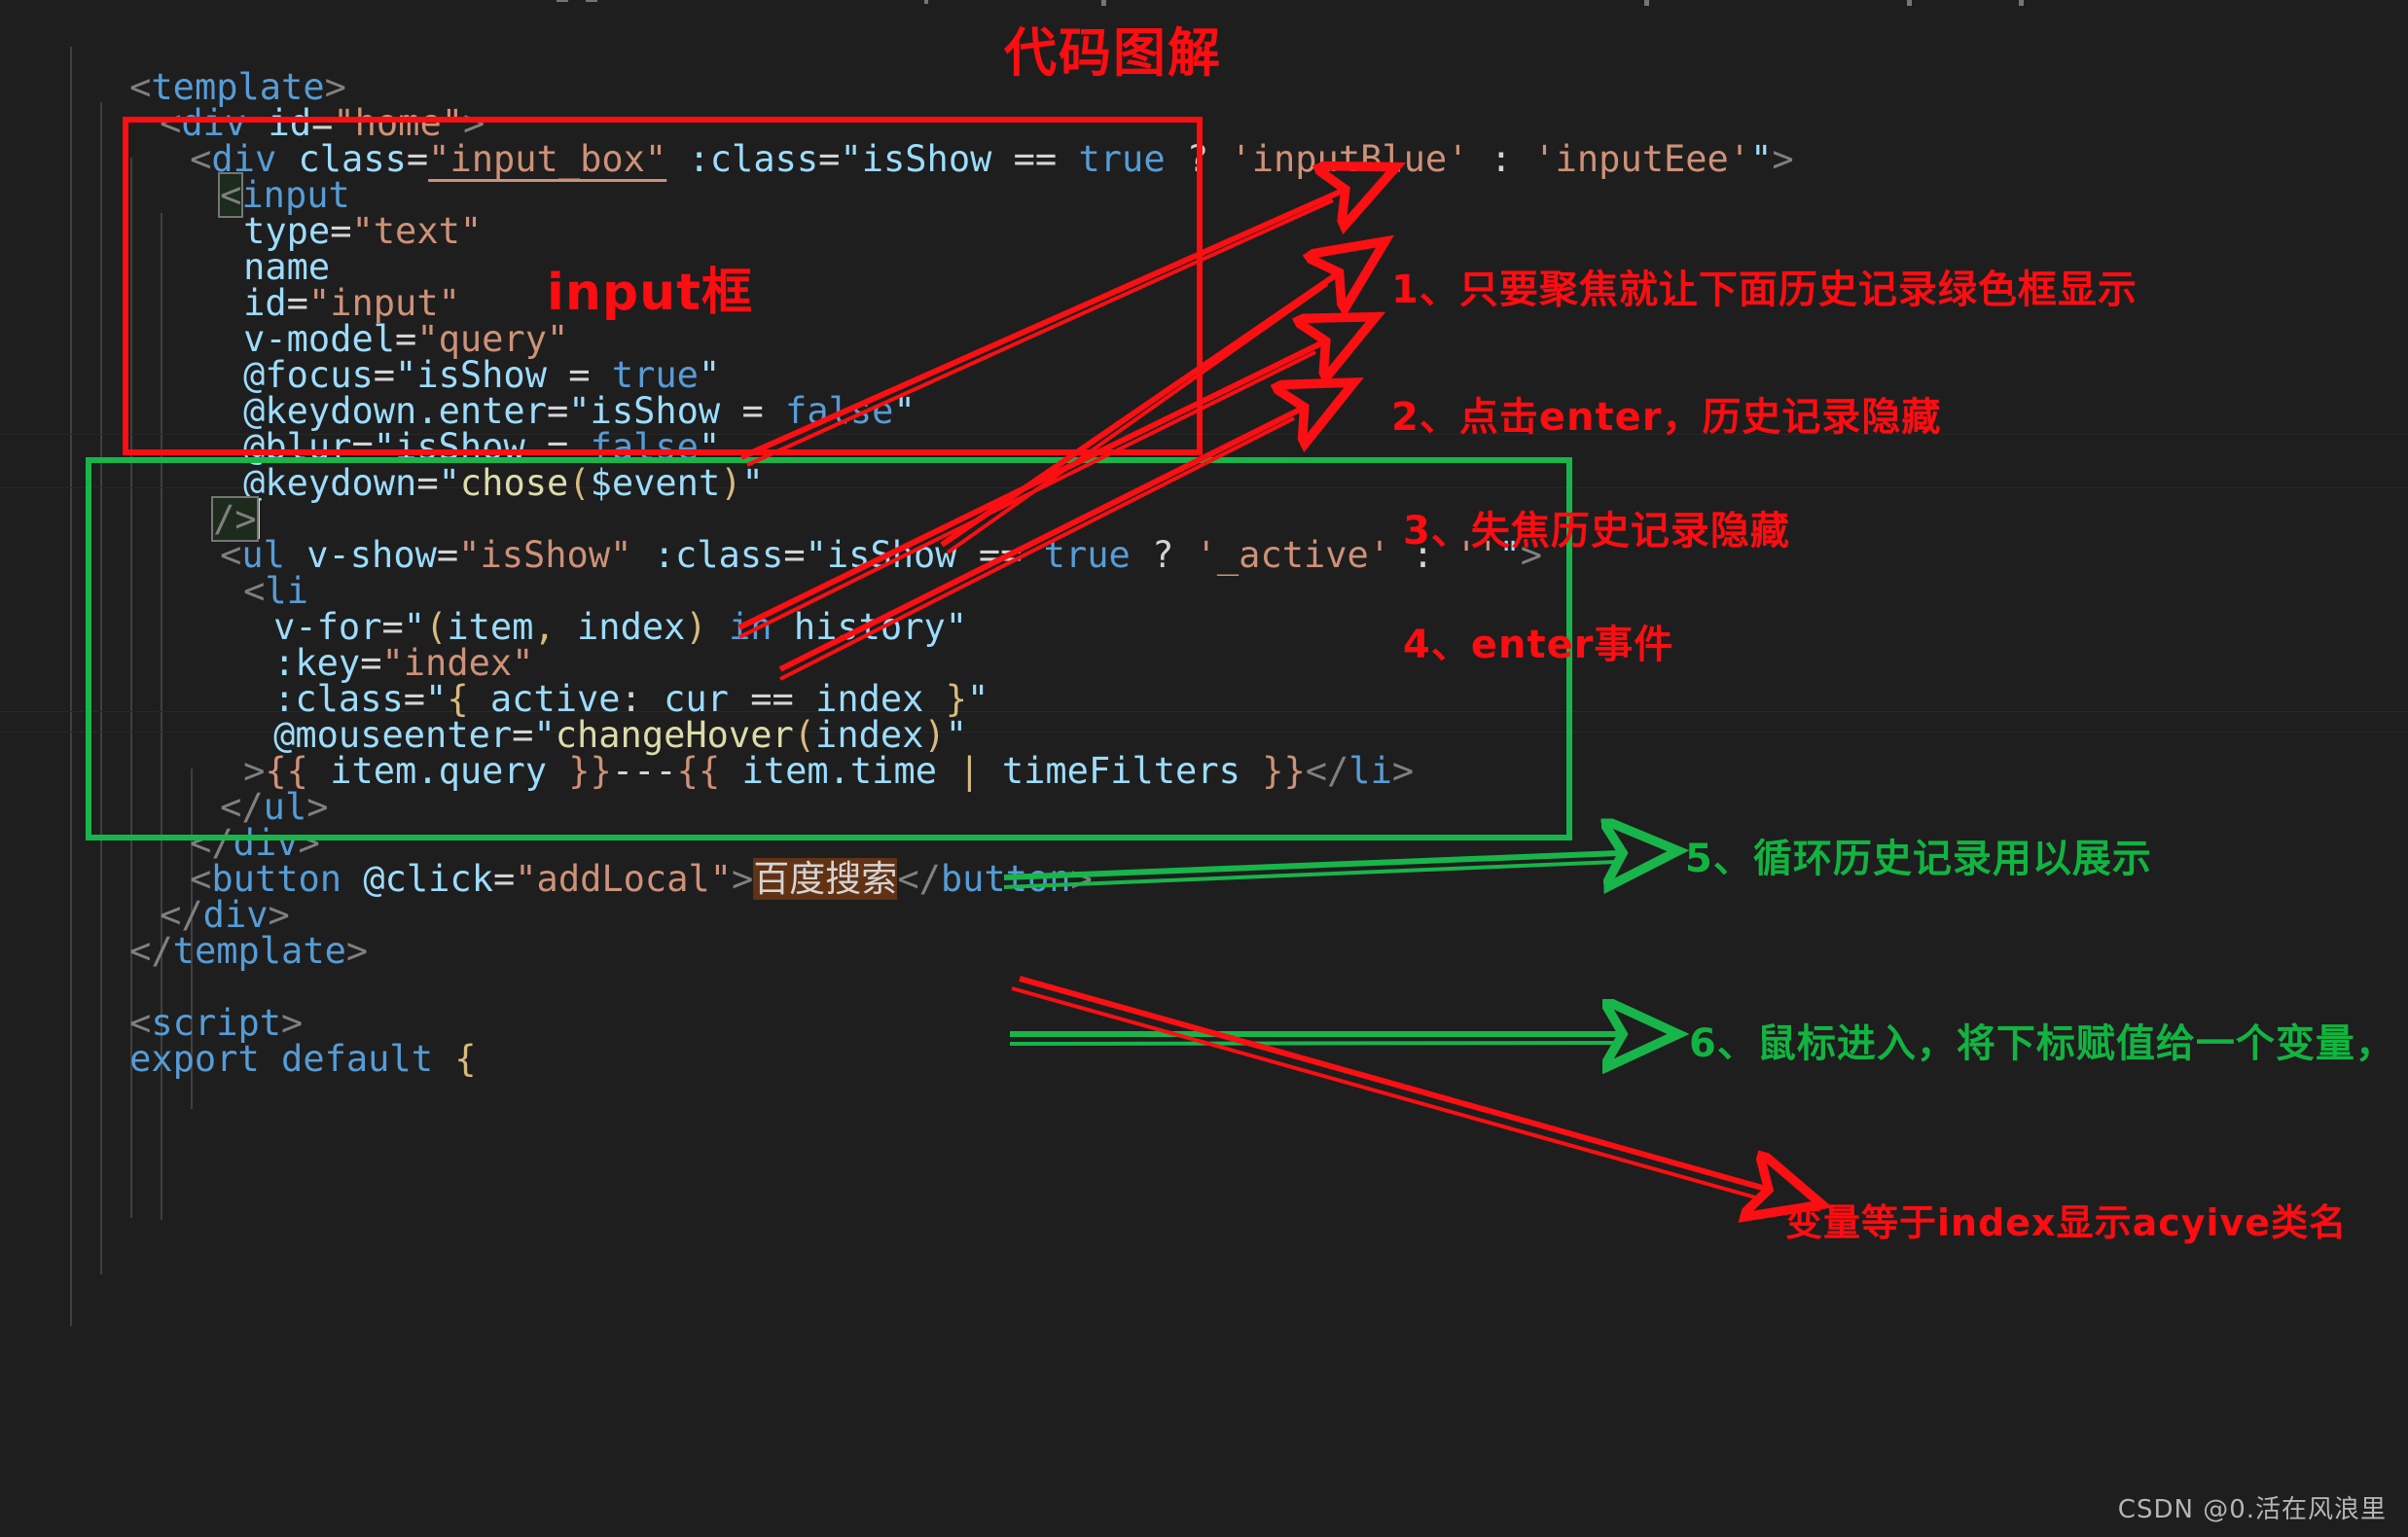 The width and height of the screenshot is (2408, 1537). I want to click on note-1-text: 只要聚焦就让下面历史记录绿色框显示, so click(1798, 290).